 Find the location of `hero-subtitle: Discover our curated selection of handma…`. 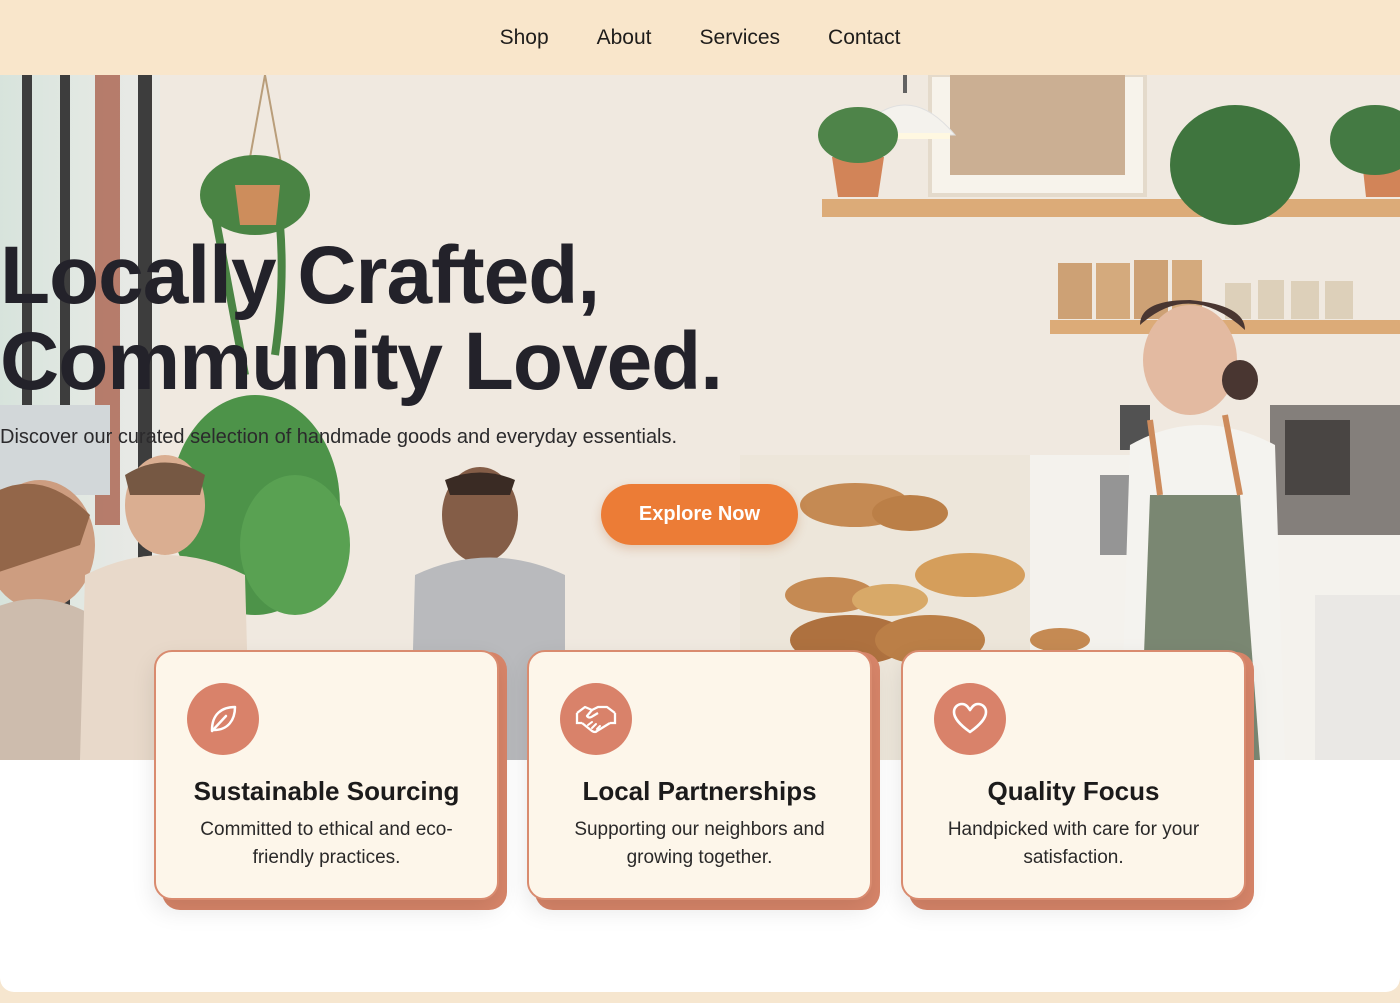

hero-subtitle: Discover our curated selection of handma… is located at coordinates (339, 437).